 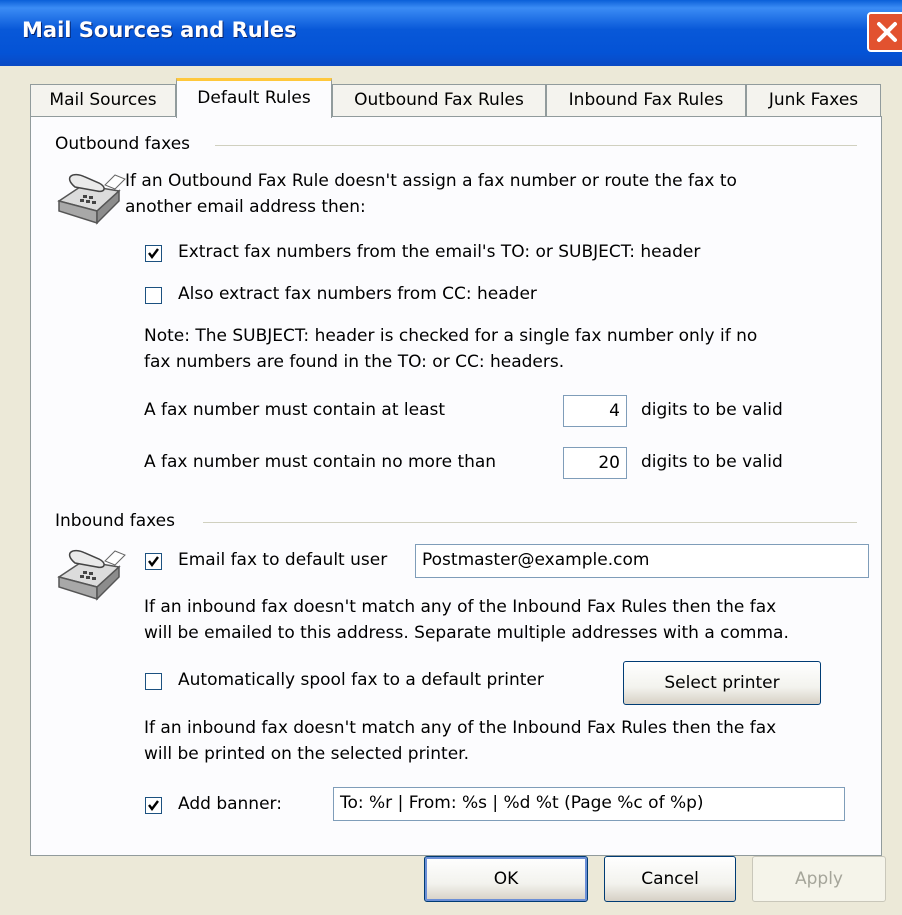 I want to click on title-bar: Mail Sources and Rules, so click(x=451, y=33).